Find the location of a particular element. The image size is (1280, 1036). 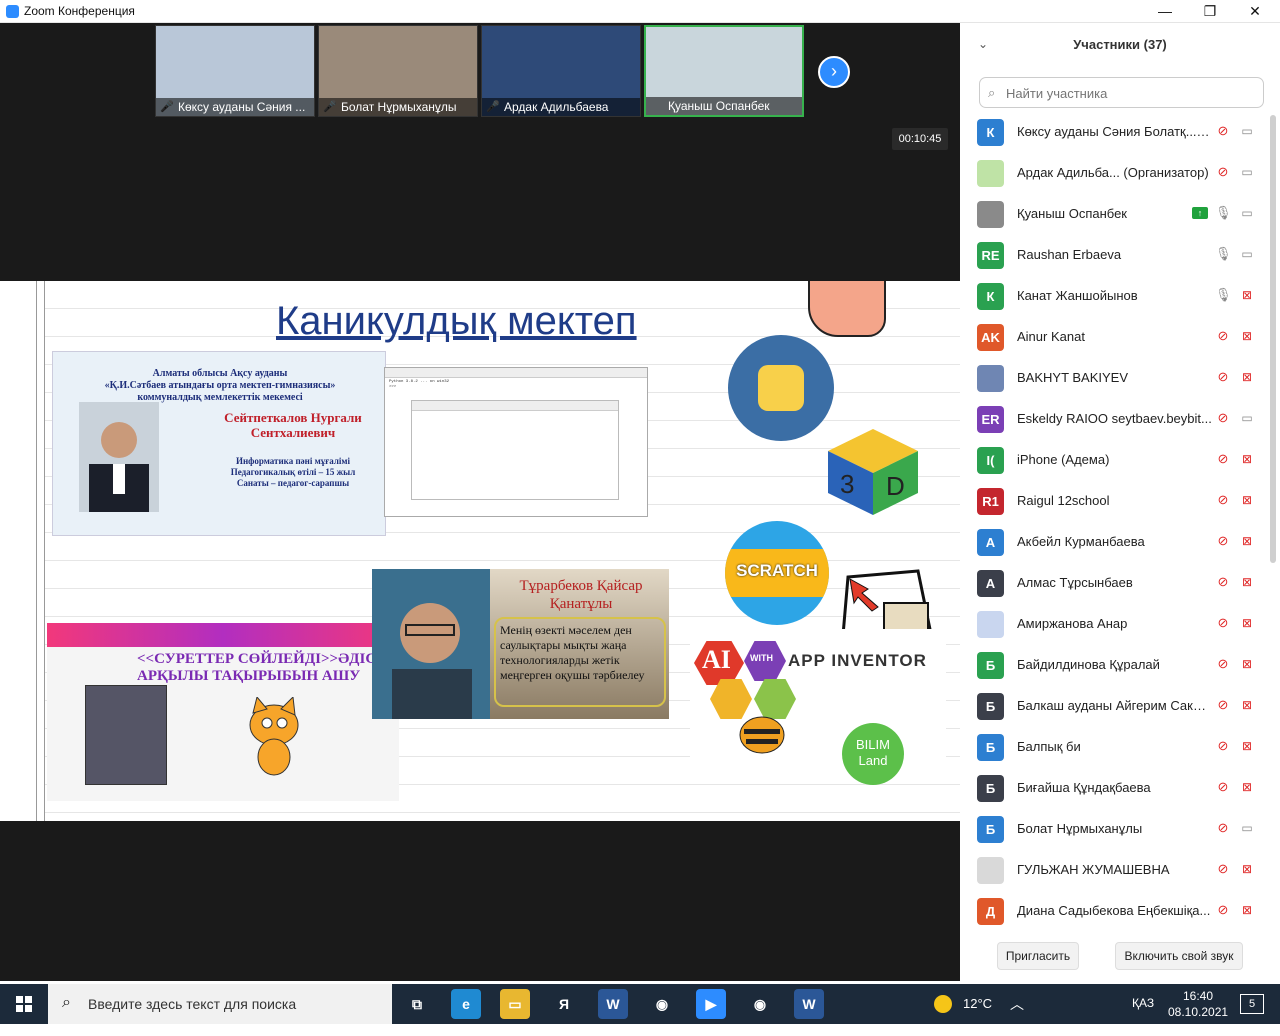

participant-row: Ардак Адильба... (Организатор) ⊘ ▭ is located at coordinates (1115, 172).